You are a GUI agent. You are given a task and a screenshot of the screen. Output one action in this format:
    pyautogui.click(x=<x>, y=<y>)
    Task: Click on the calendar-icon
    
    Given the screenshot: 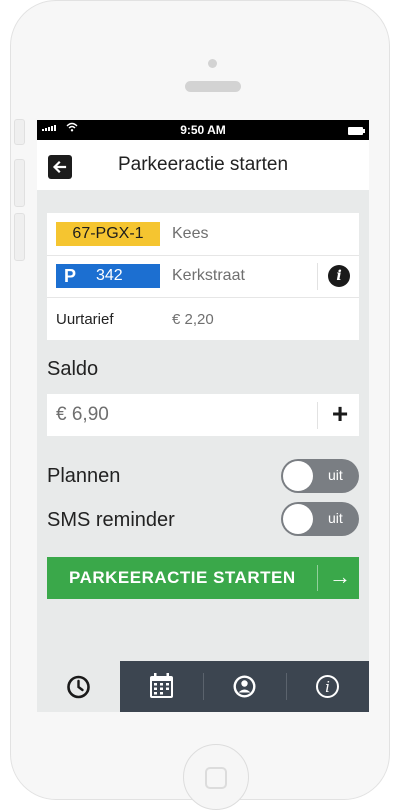 What is the action you would take?
    pyautogui.click(x=161, y=685)
    